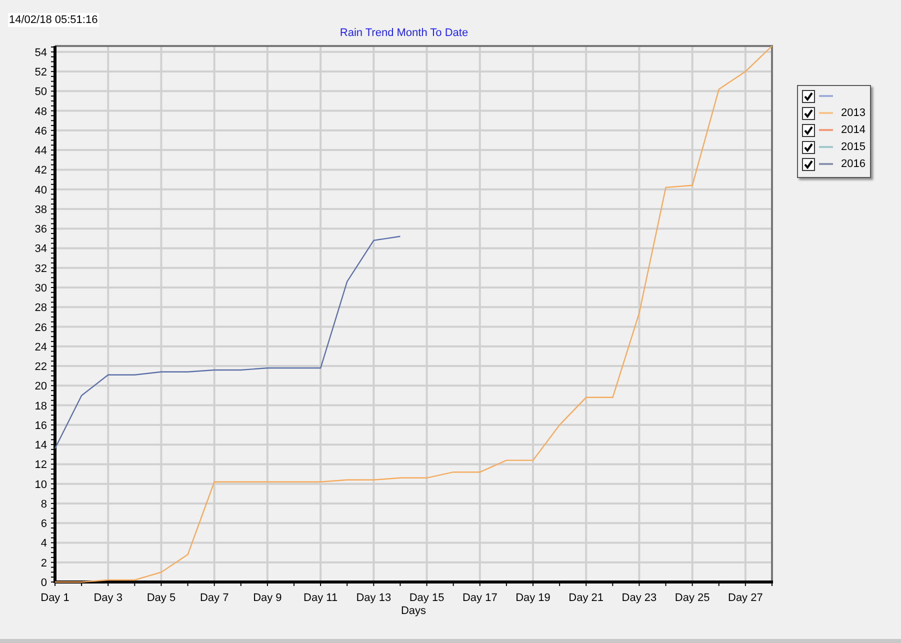 This screenshot has width=901, height=643. Describe the element at coordinates (40, 386) in the screenshot. I see `y-tick-label: 20` at that location.